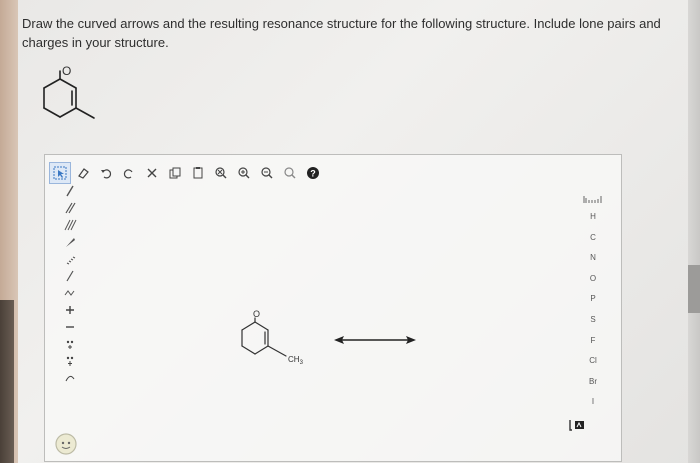  Describe the element at coordinates (593, 382) in the screenshot. I see `element-br: Br` at that location.